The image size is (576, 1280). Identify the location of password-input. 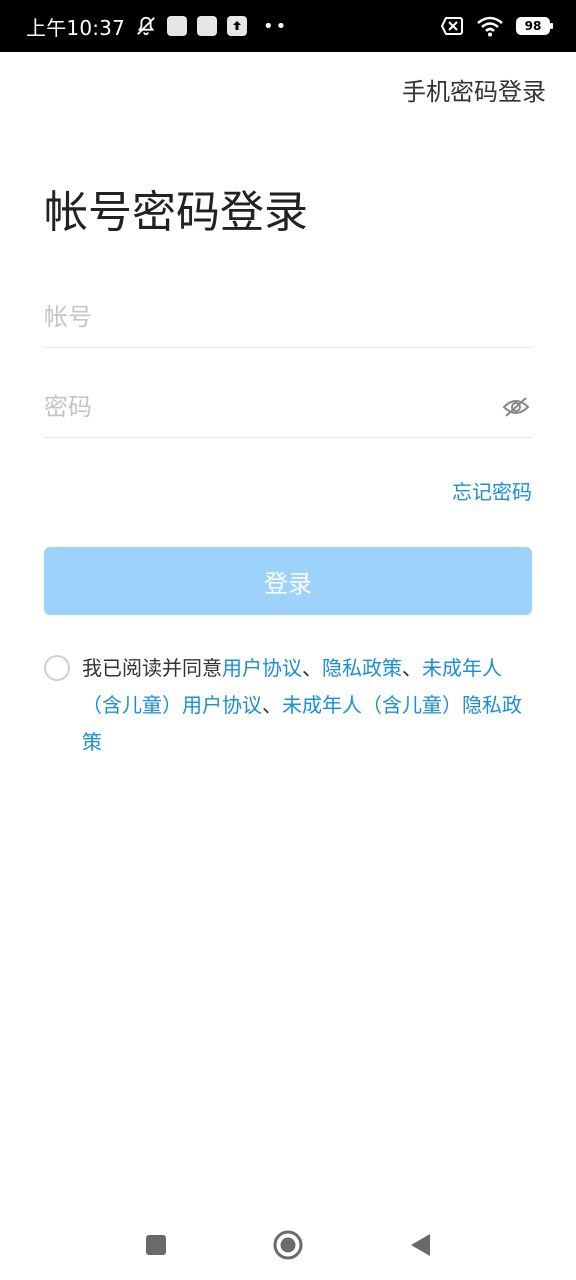
(273, 406).